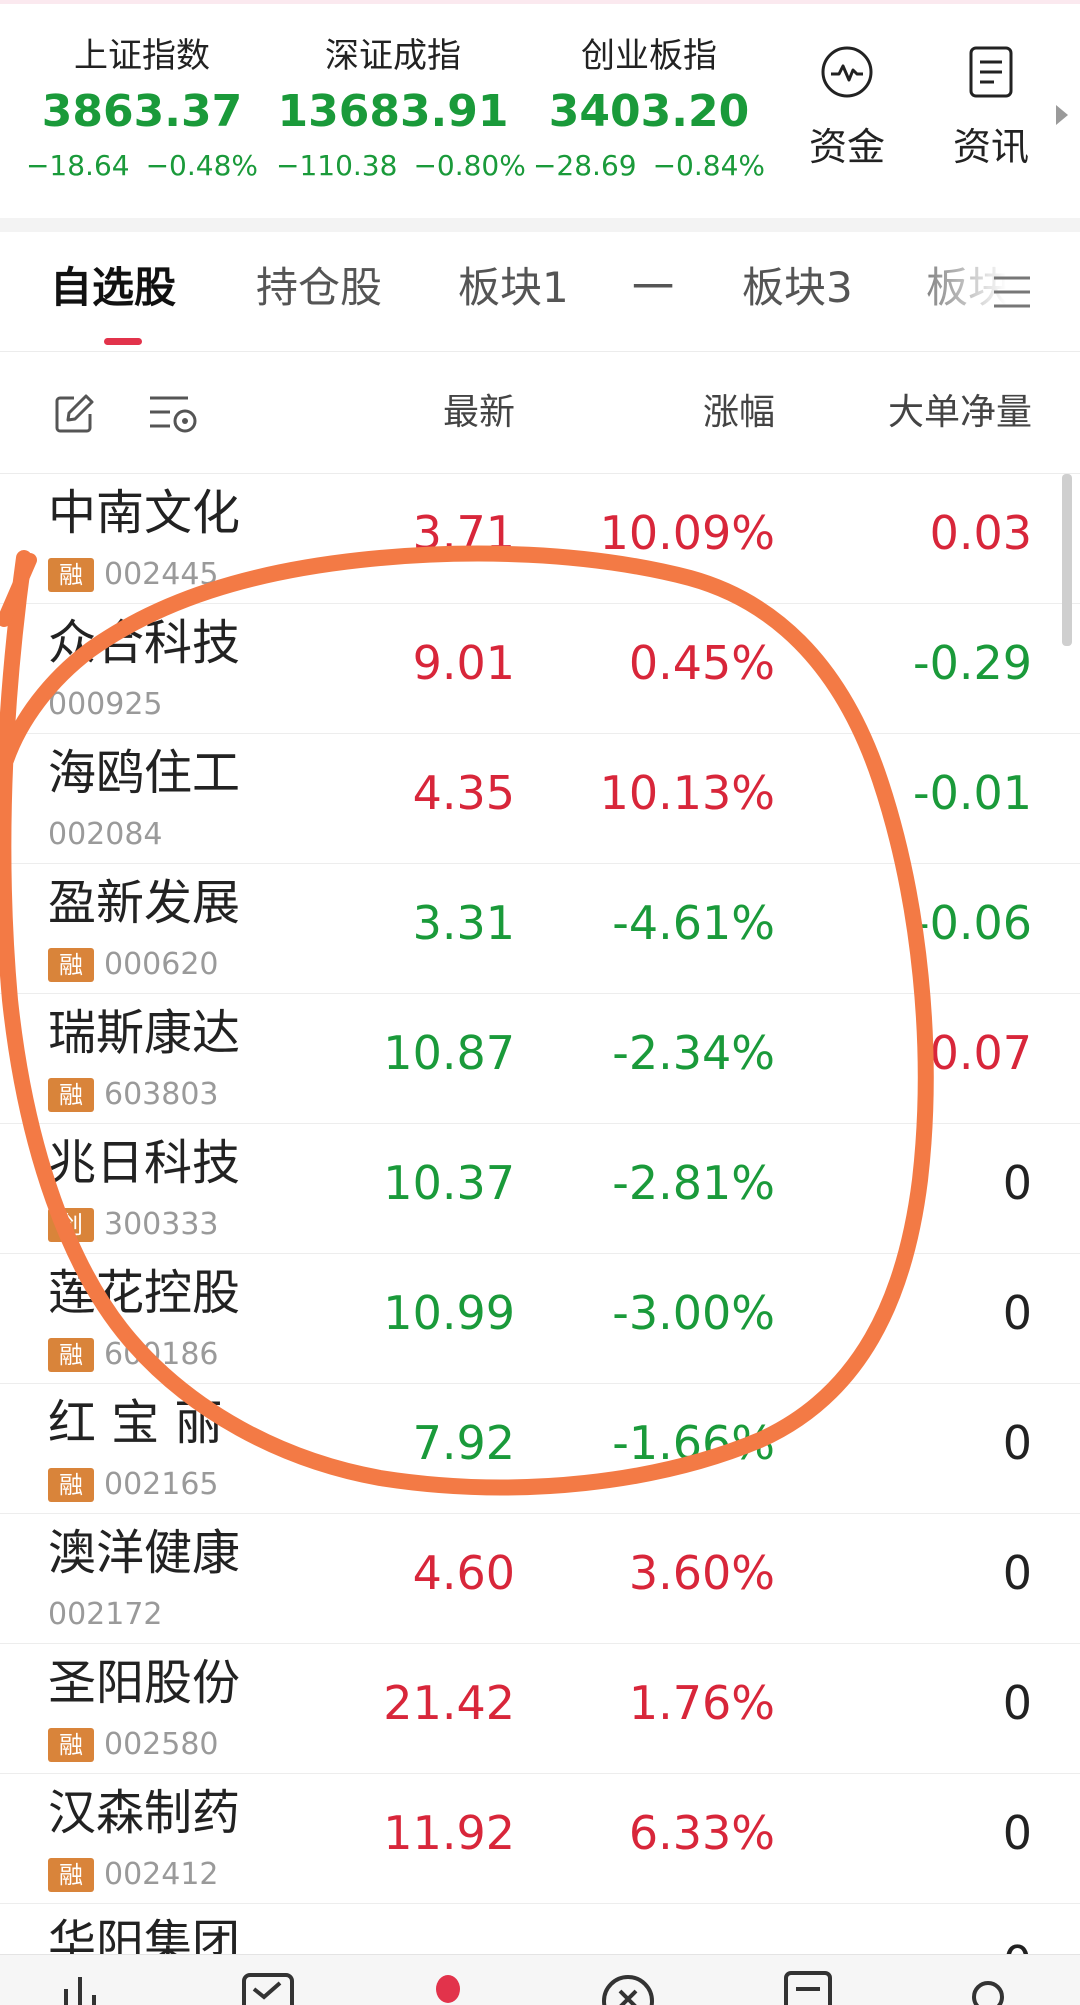 This screenshot has height=2005, width=1080. What do you see at coordinates (653, 288) in the screenshot?
I see `tab-sector-2: 一` at bounding box center [653, 288].